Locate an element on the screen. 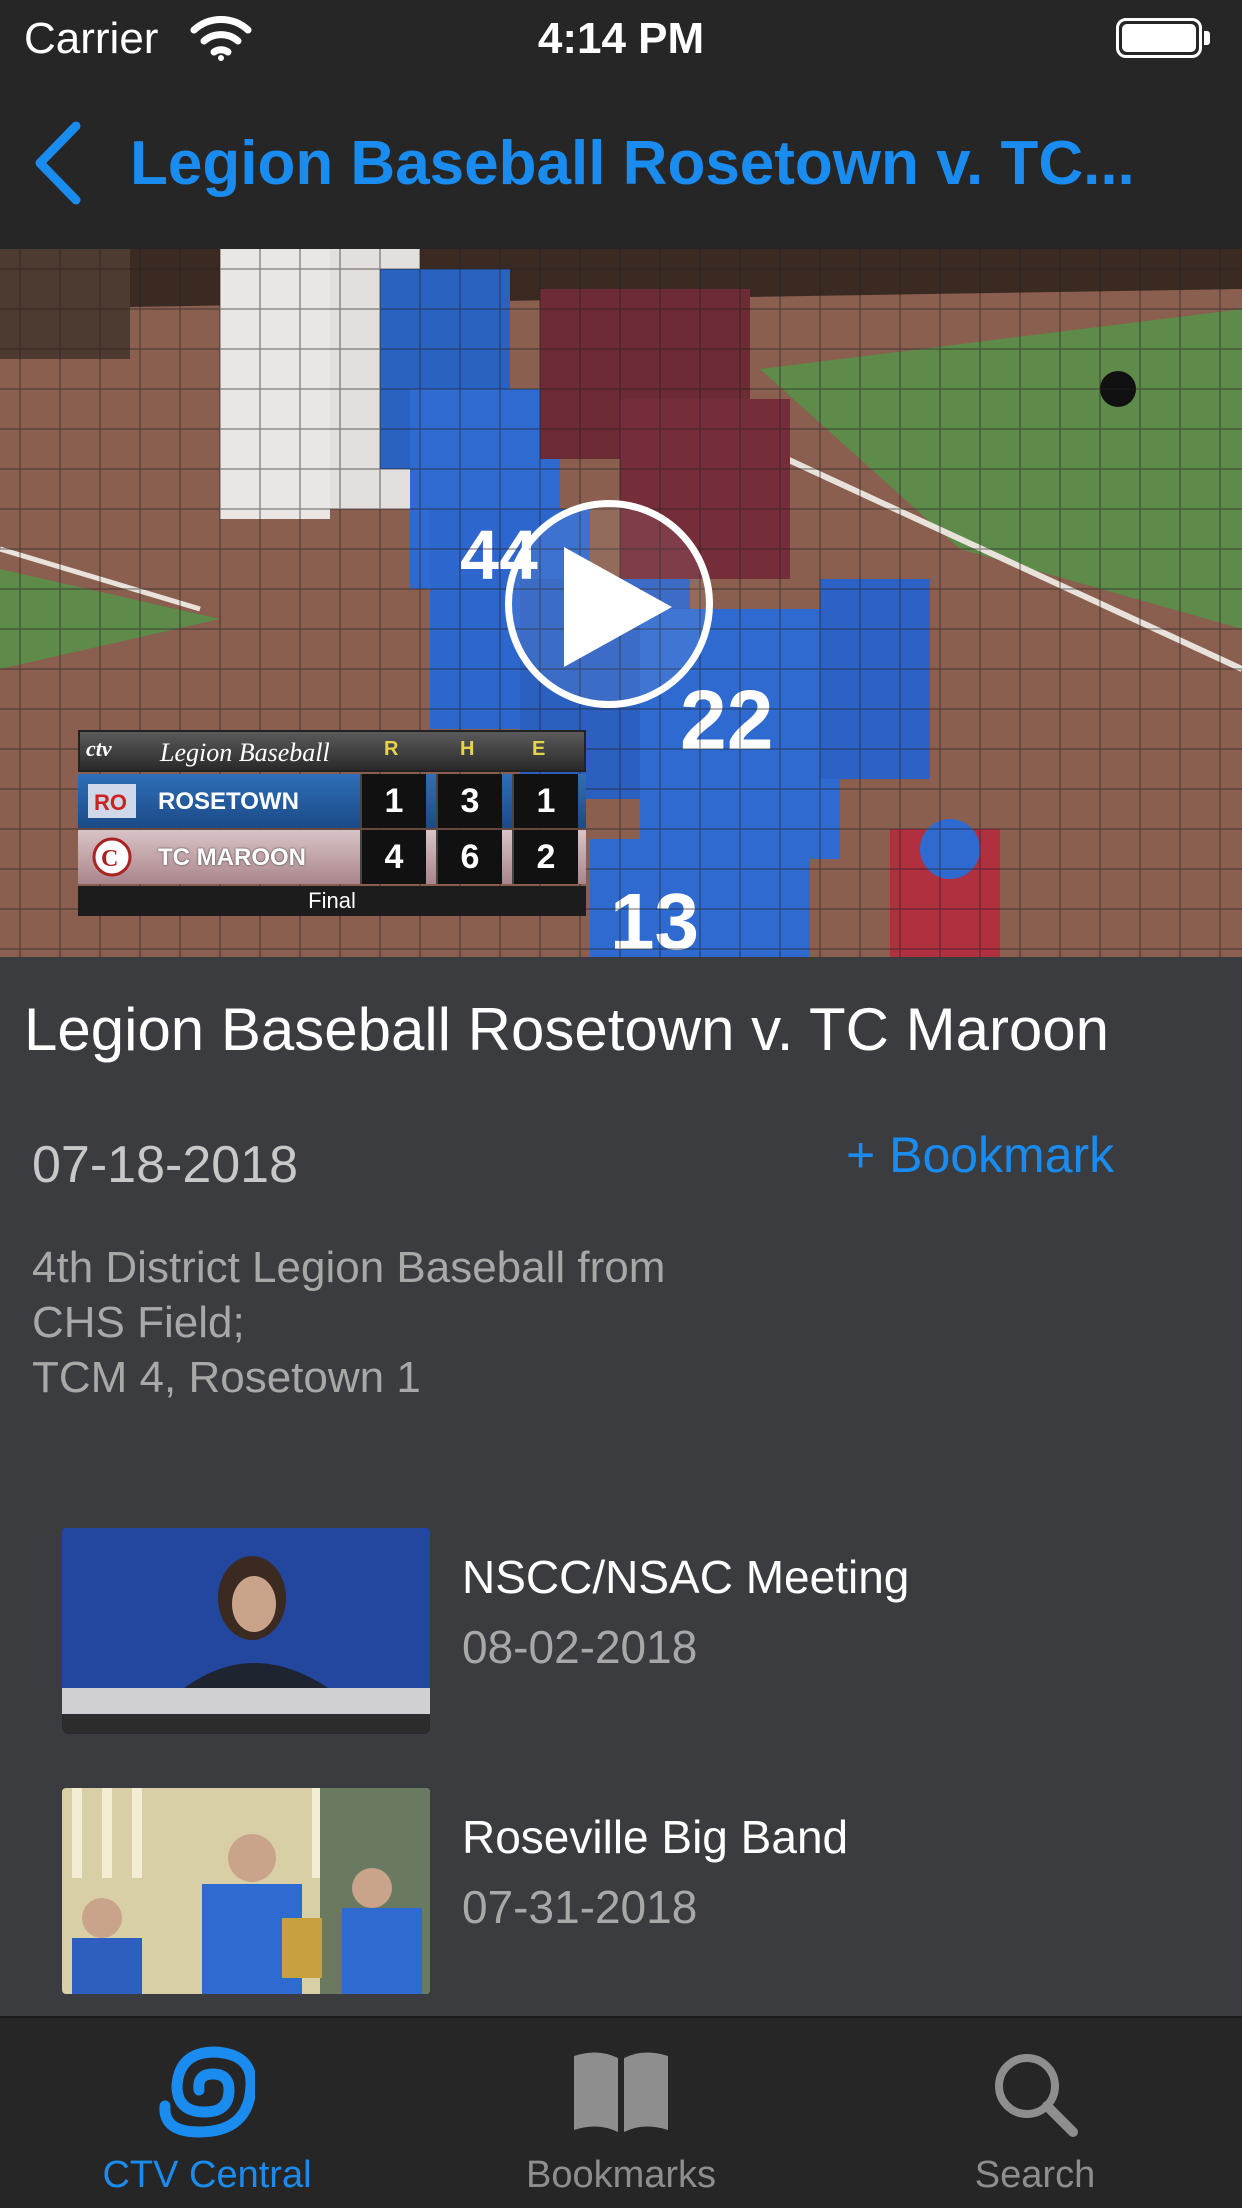  game-status: Final is located at coordinates (332, 901).